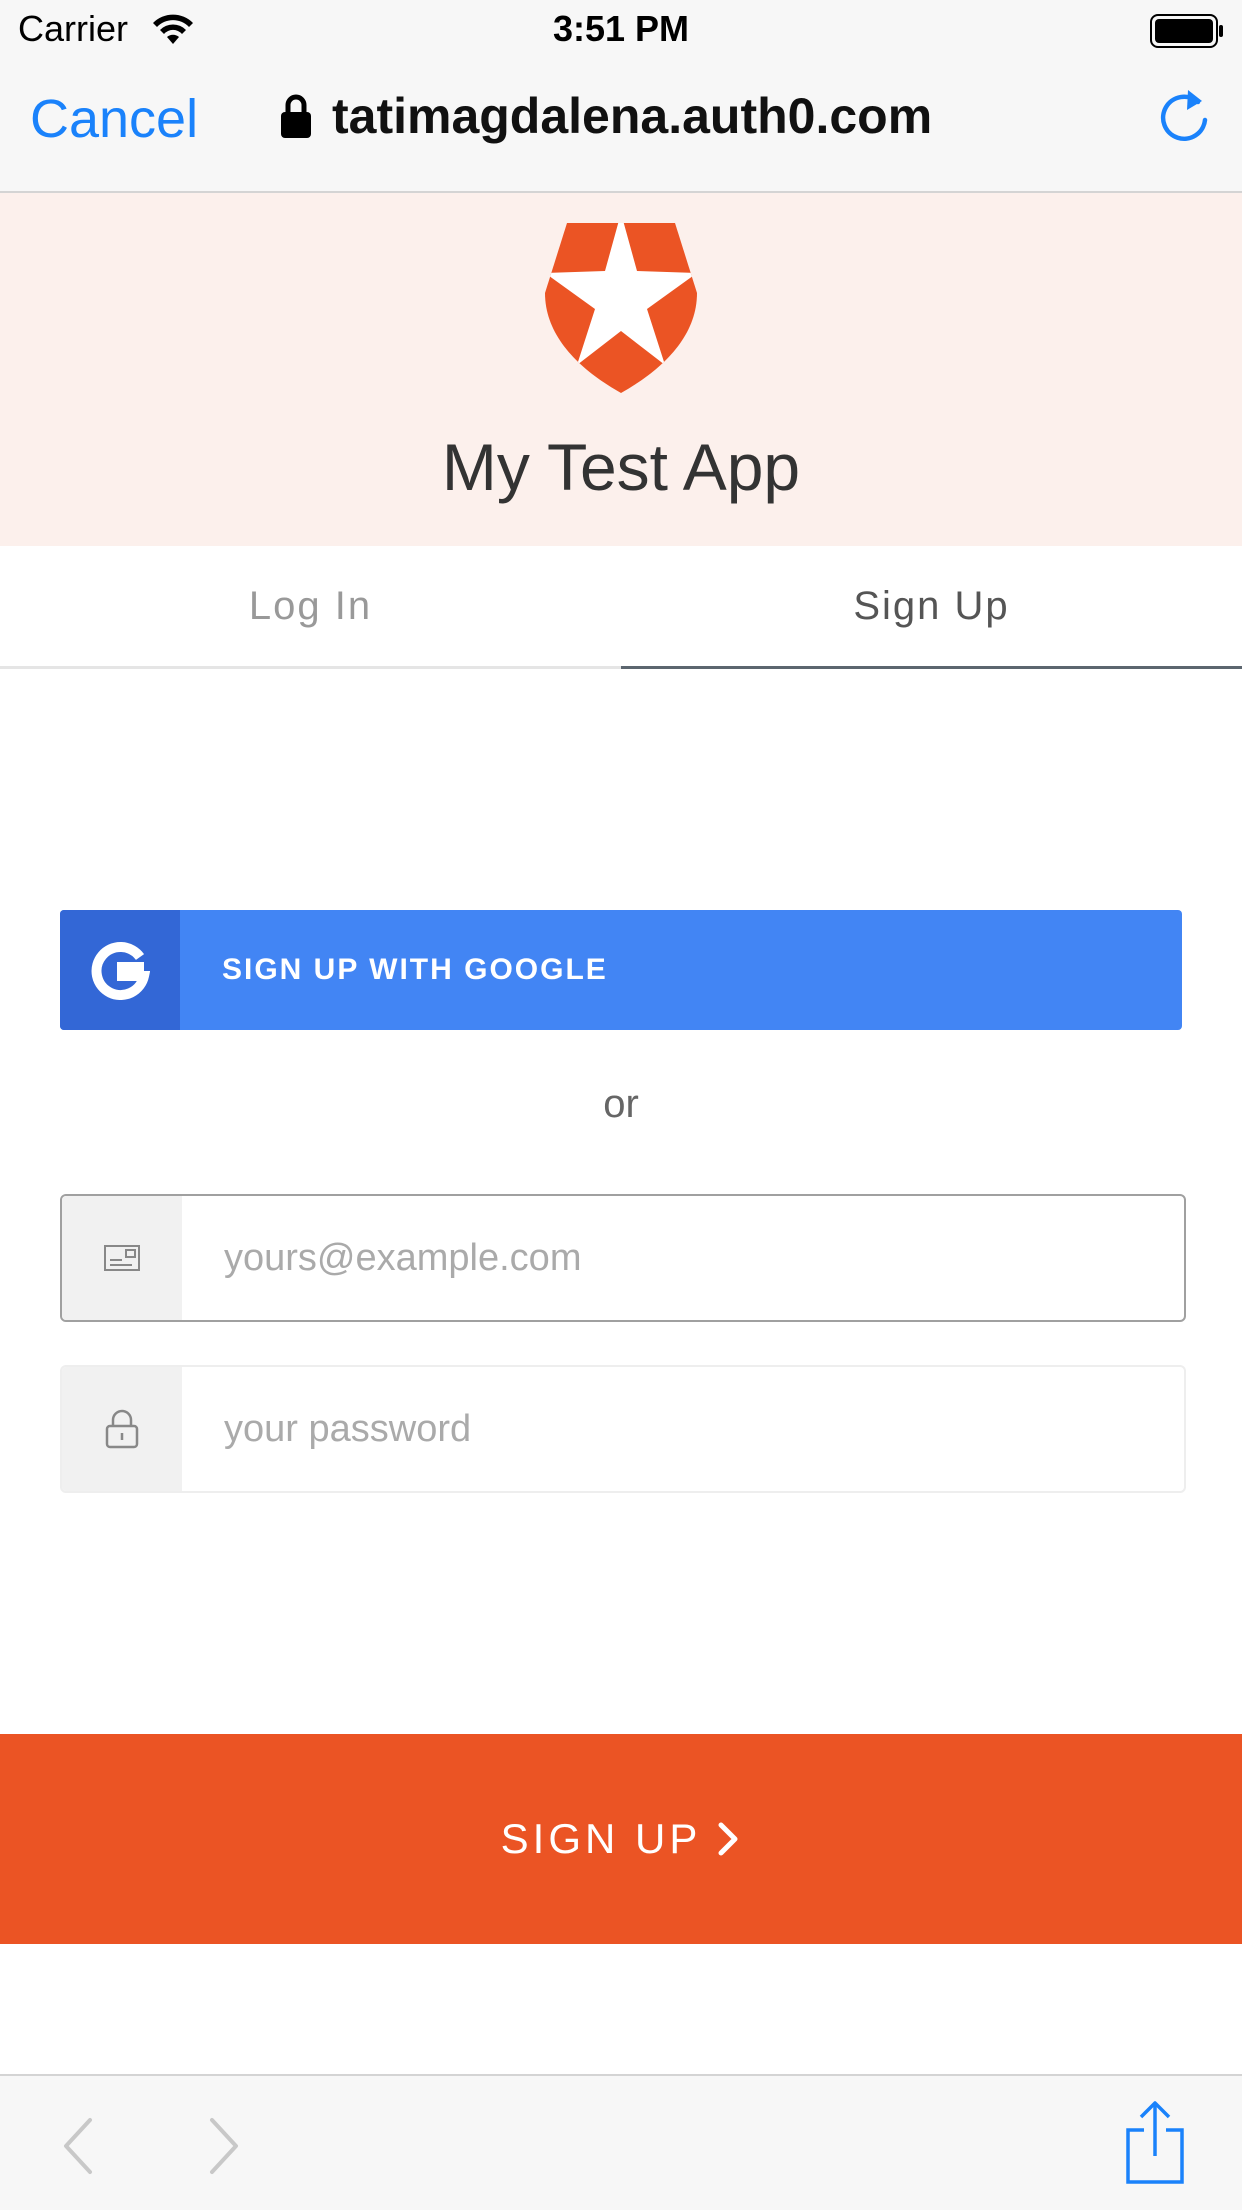  Describe the element at coordinates (621, 467) in the screenshot. I see `app-title: My Test App` at that location.